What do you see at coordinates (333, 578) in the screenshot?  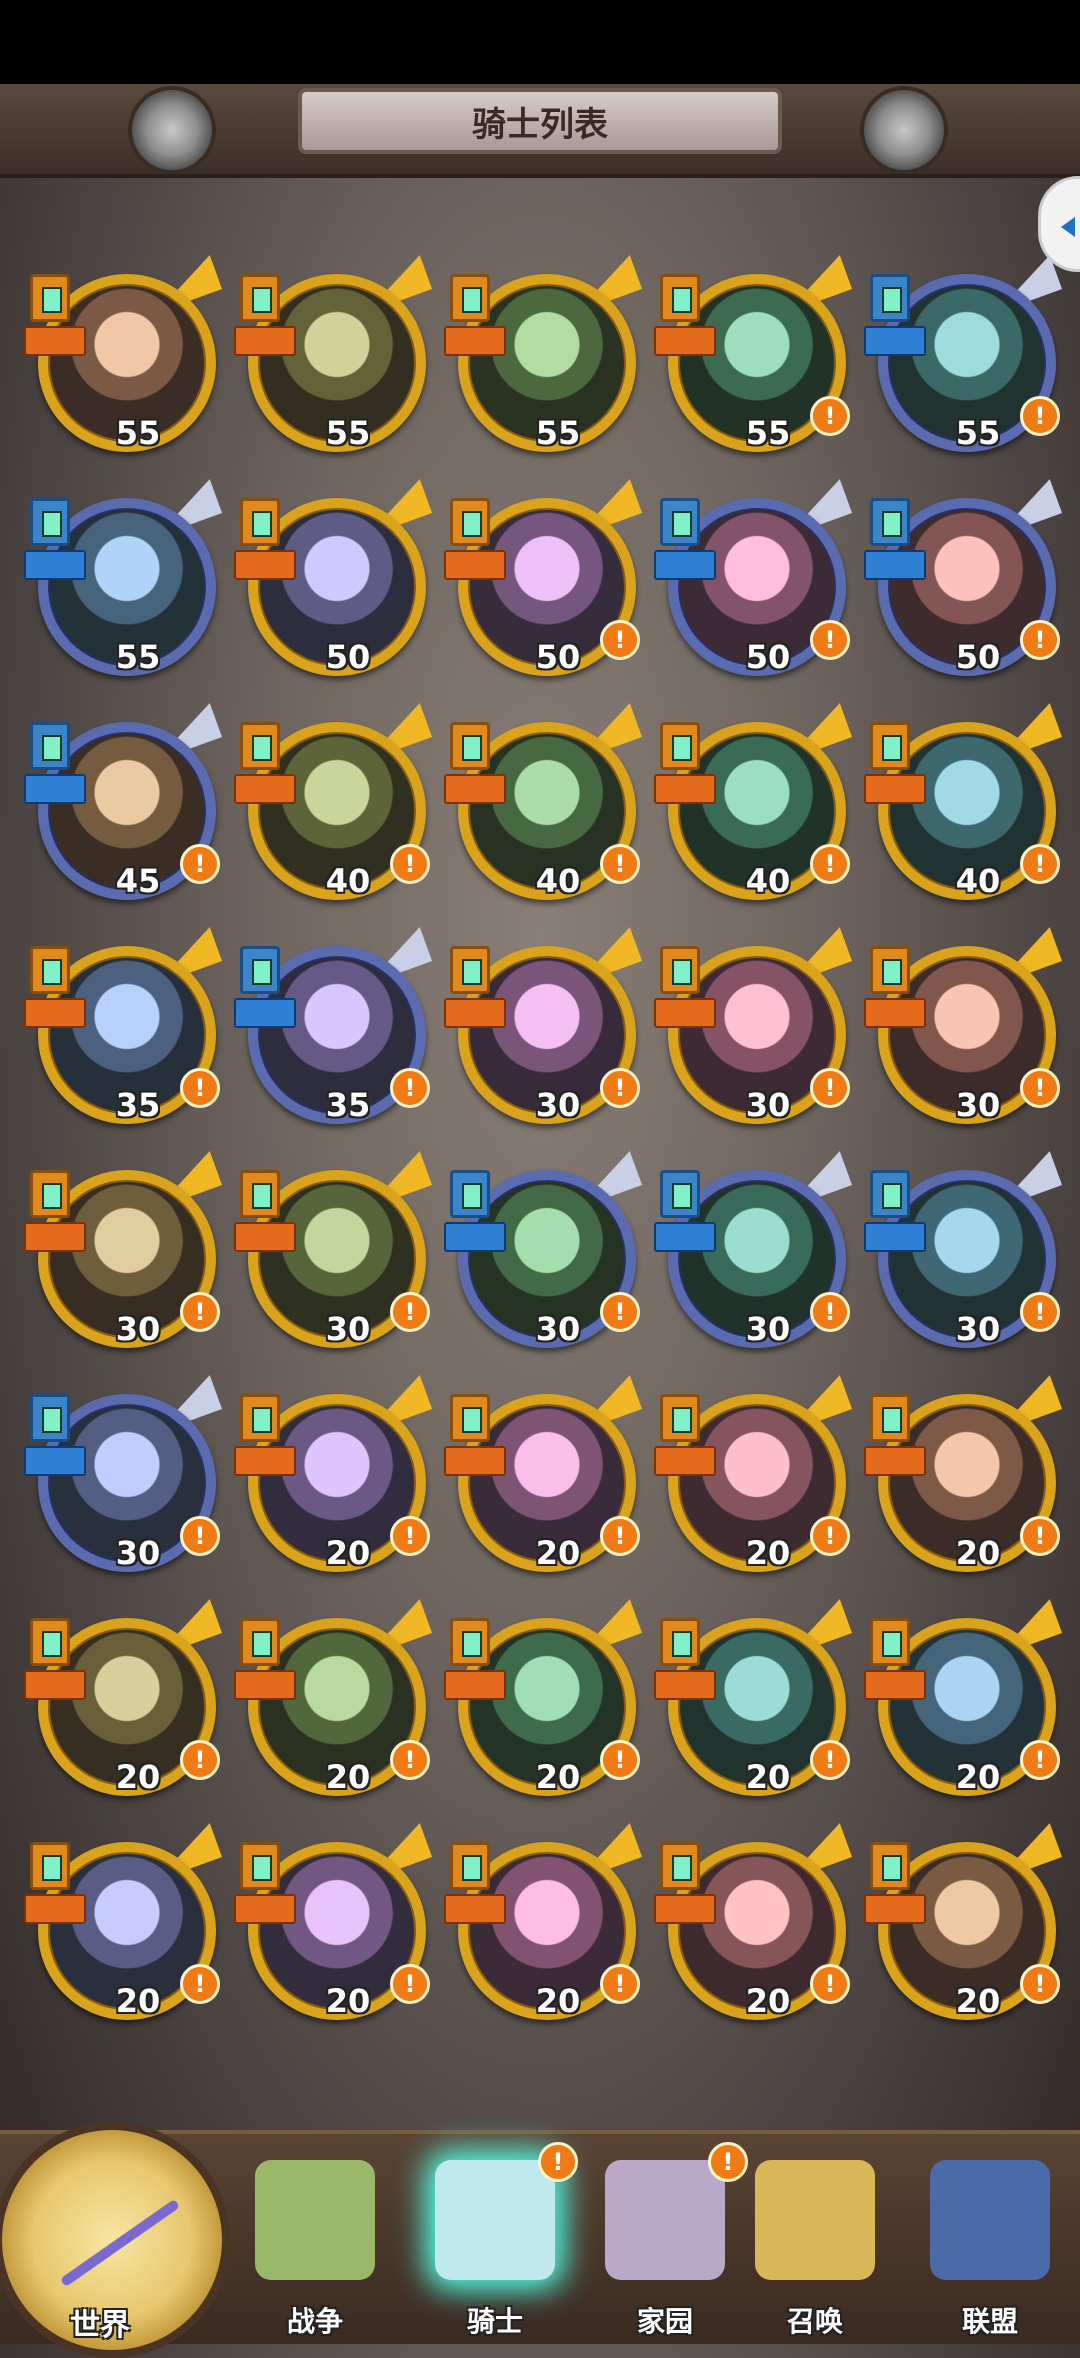 I see `knight-card: 50` at bounding box center [333, 578].